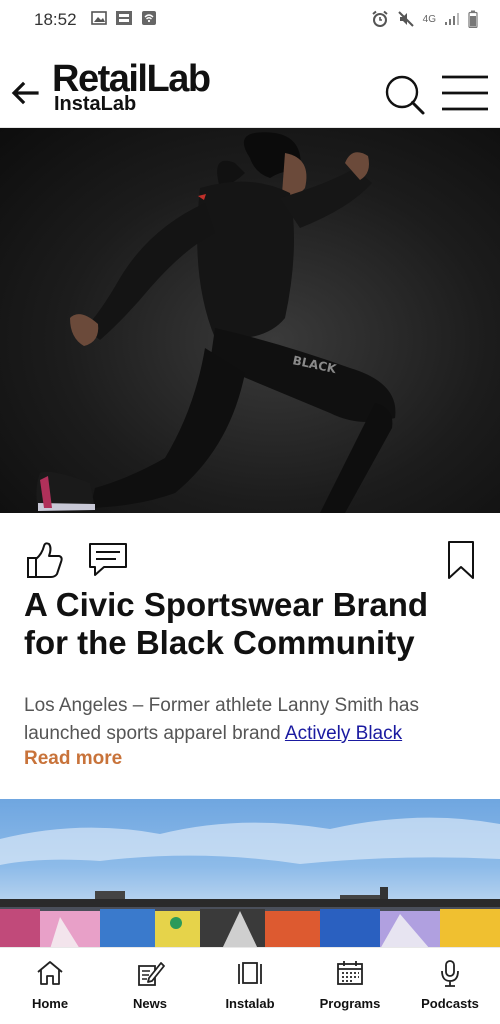 This screenshot has width=500, height=1024. What do you see at coordinates (250, 883) in the screenshot?
I see `mural-building-illustration` at bounding box center [250, 883].